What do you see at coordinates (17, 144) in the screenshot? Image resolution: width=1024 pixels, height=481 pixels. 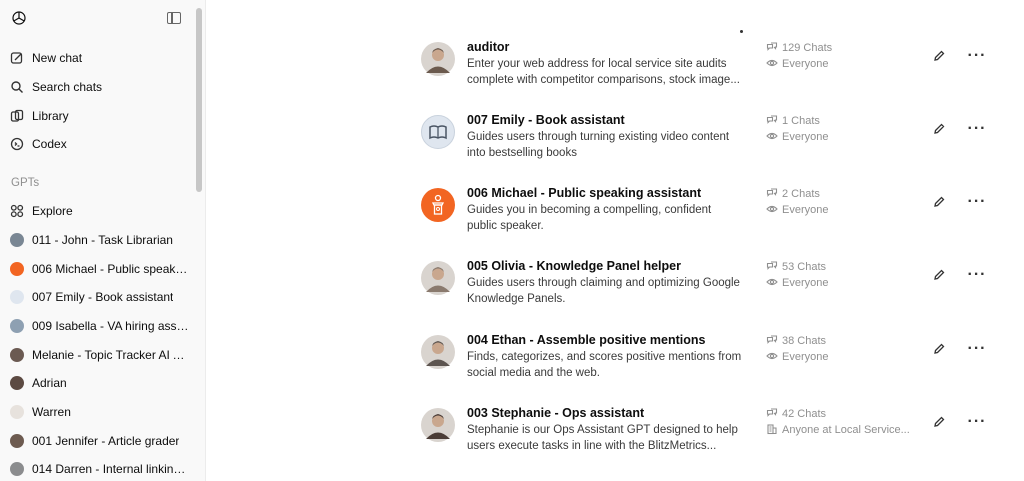 I see `codex-icon` at bounding box center [17, 144].